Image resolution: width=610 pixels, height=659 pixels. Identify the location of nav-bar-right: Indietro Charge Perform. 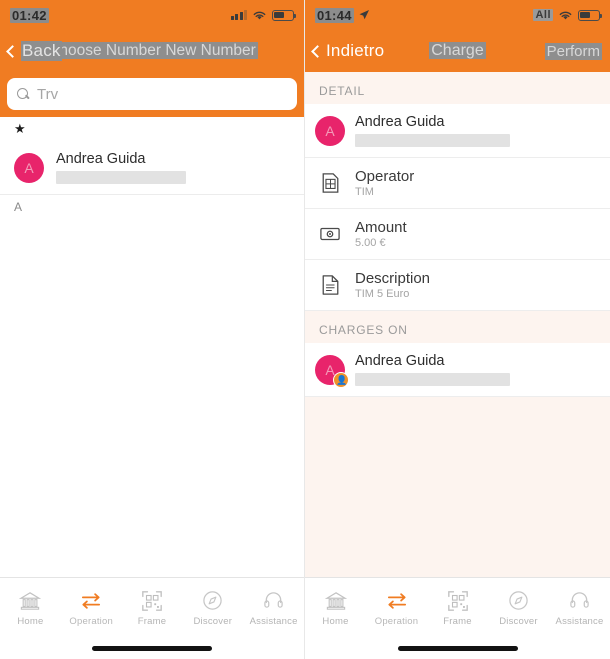
(457, 51).